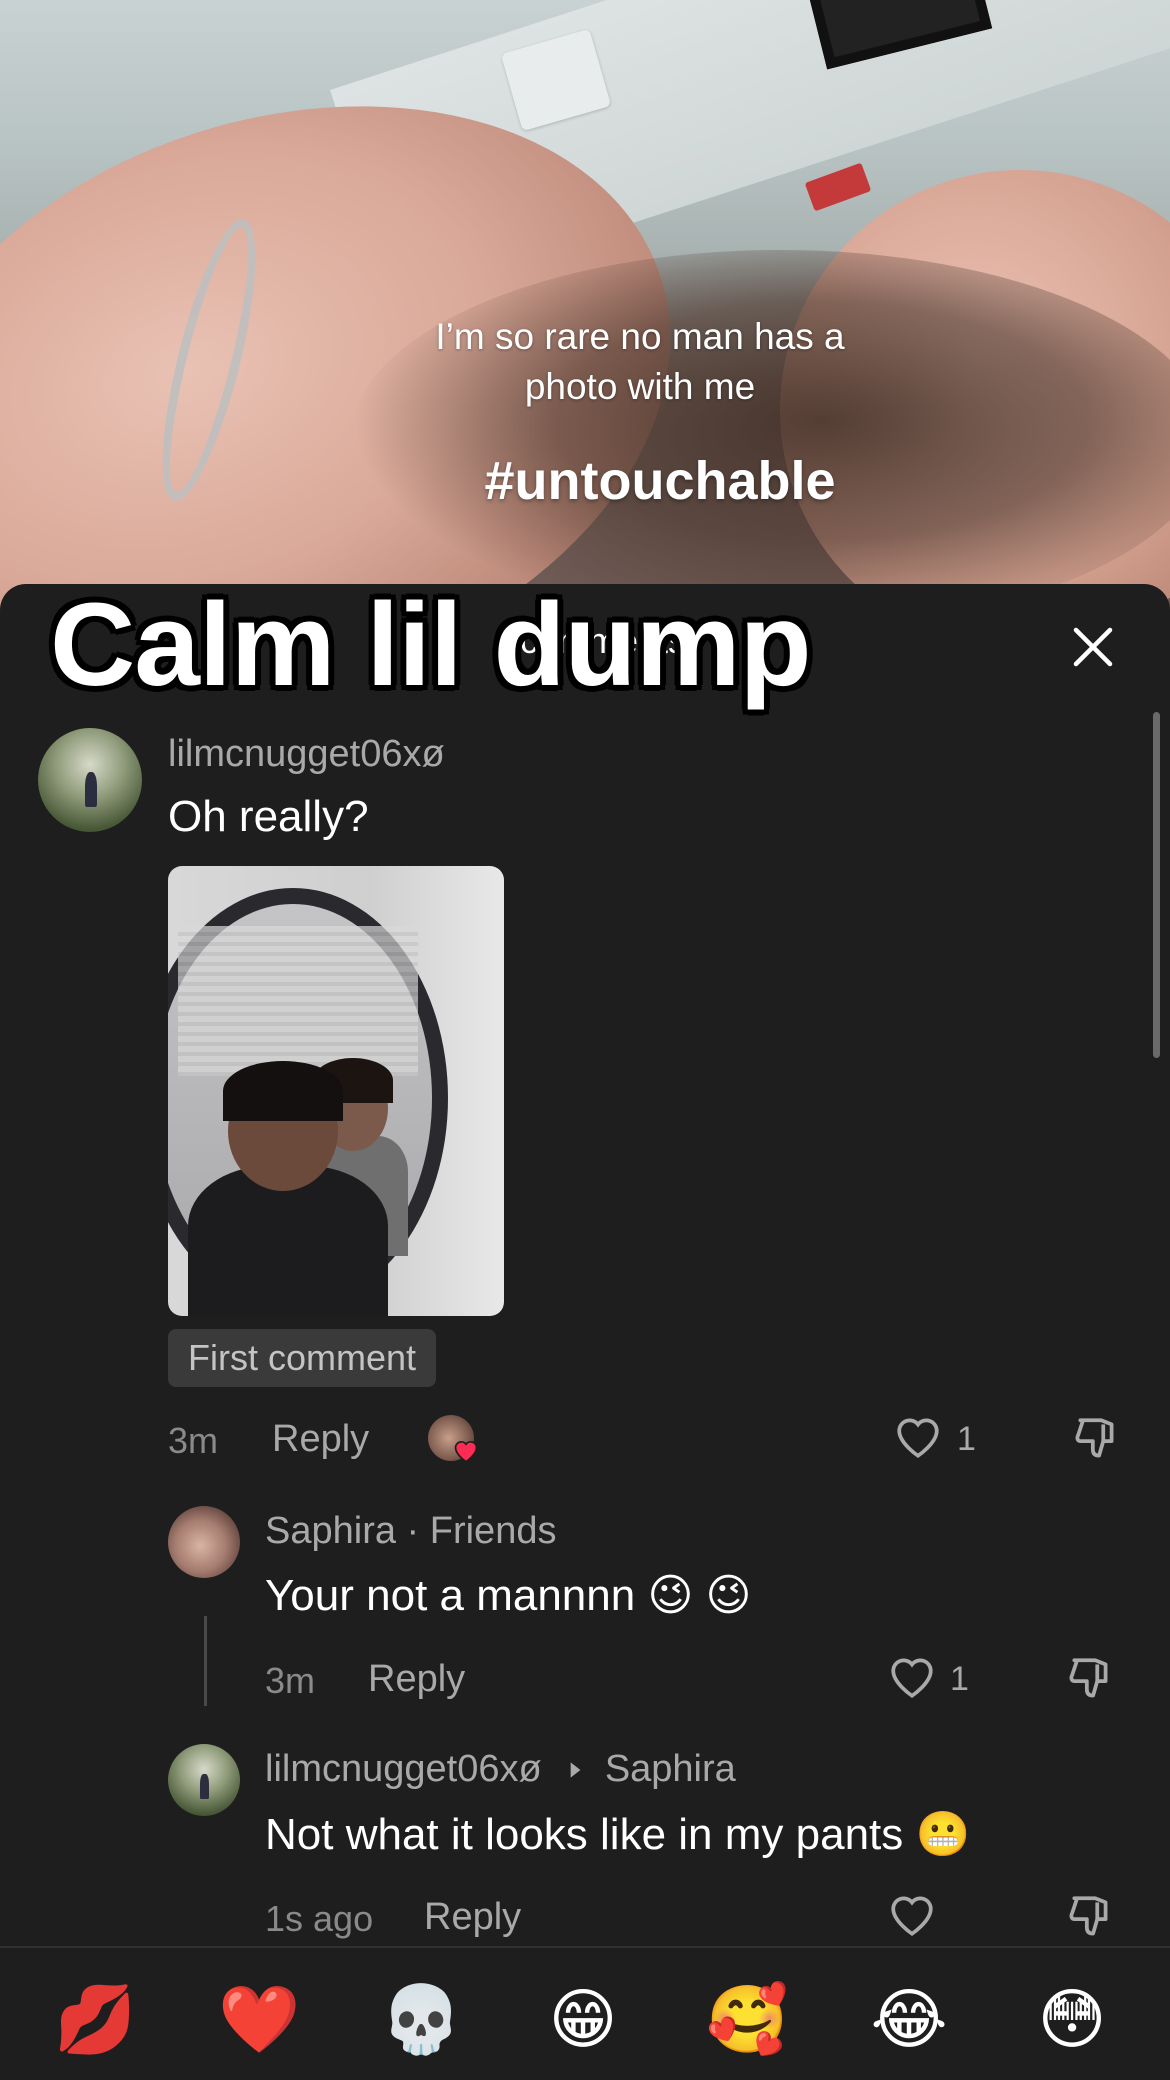  What do you see at coordinates (660, 481) in the screenshot?
I see `video-hashtag: #untouchable` at bounding box center [660, 481].